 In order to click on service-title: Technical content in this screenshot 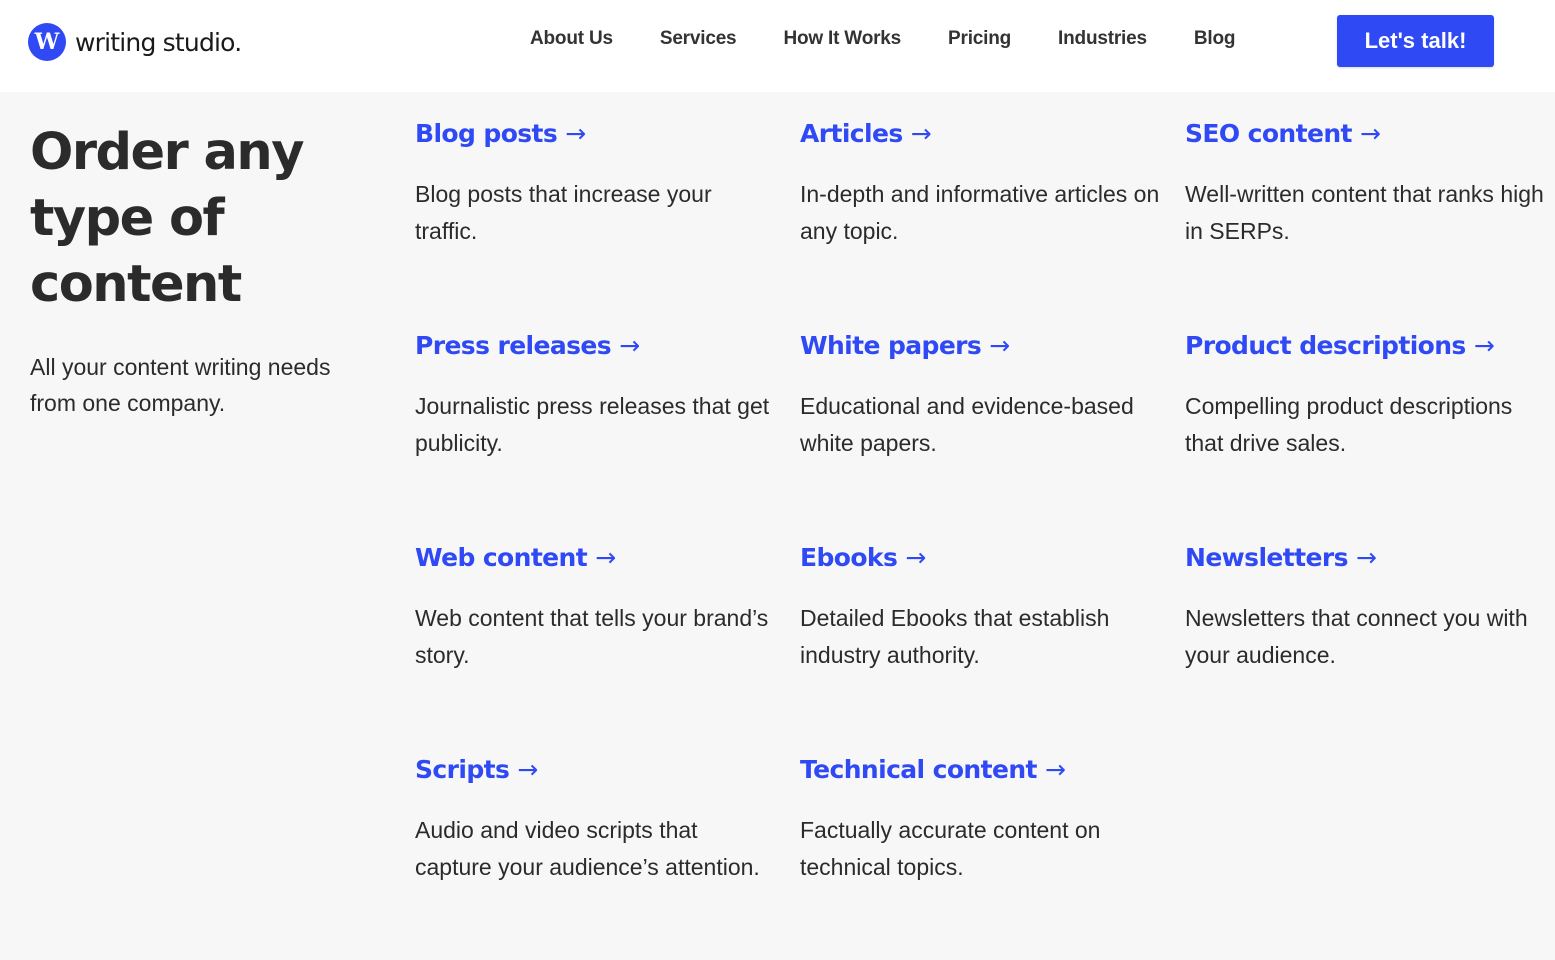, I will do `click(918, 769)`.